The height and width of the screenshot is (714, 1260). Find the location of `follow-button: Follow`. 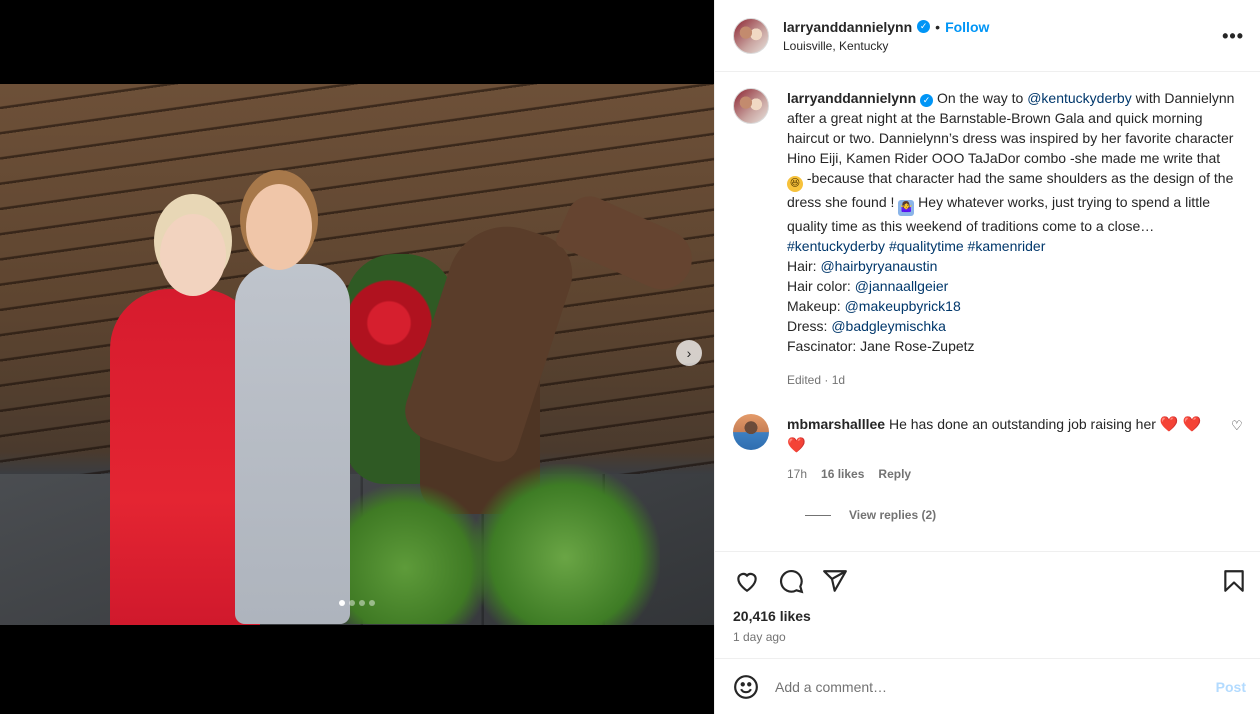

follow-button: Follow is located at coordinates (967, 27).